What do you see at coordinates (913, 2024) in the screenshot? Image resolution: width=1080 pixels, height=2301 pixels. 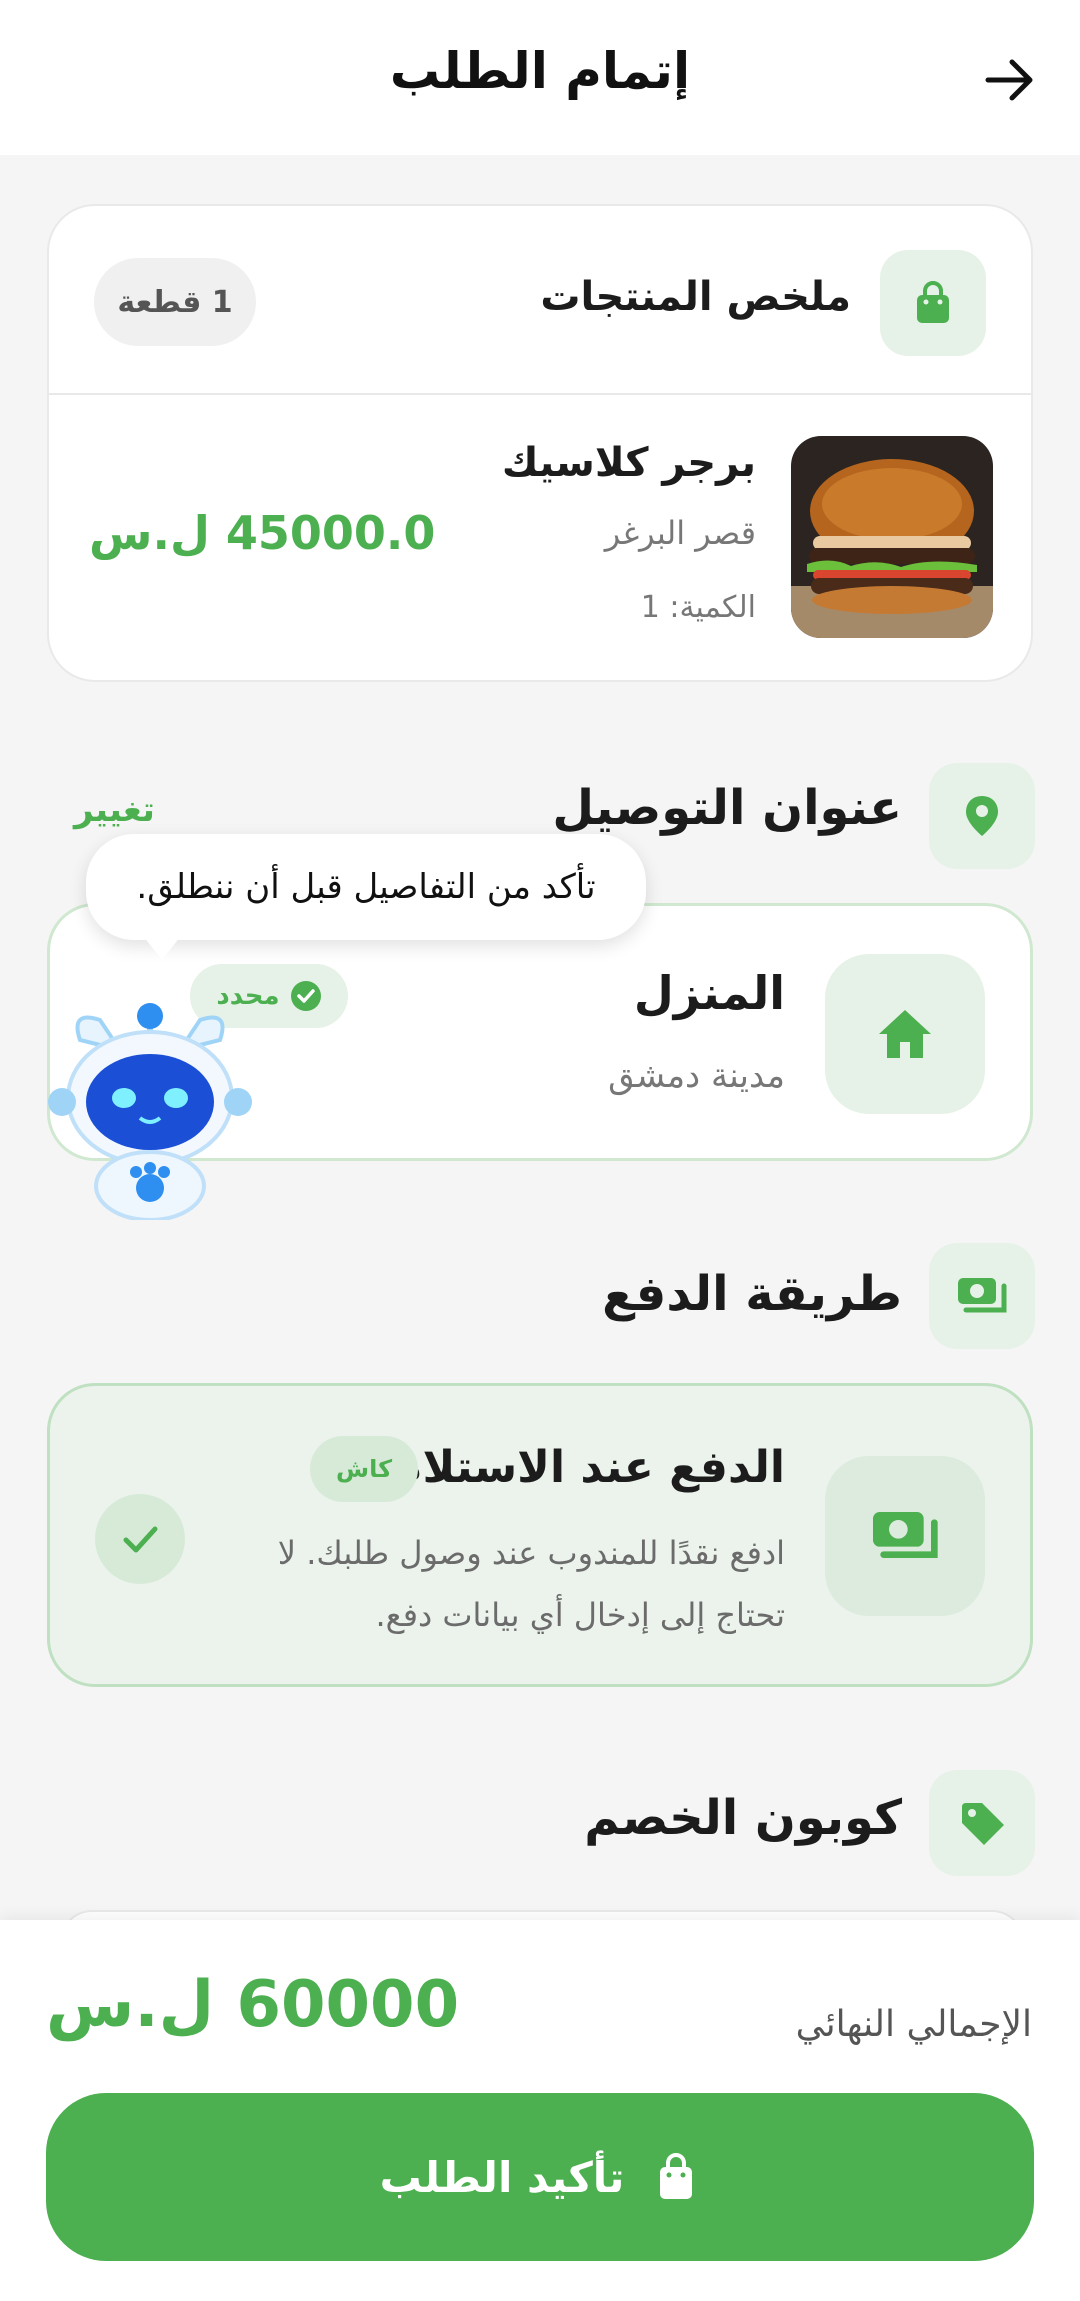 I see `total-label: الإجمالي النهائي` at bounding box center [913, 2024].